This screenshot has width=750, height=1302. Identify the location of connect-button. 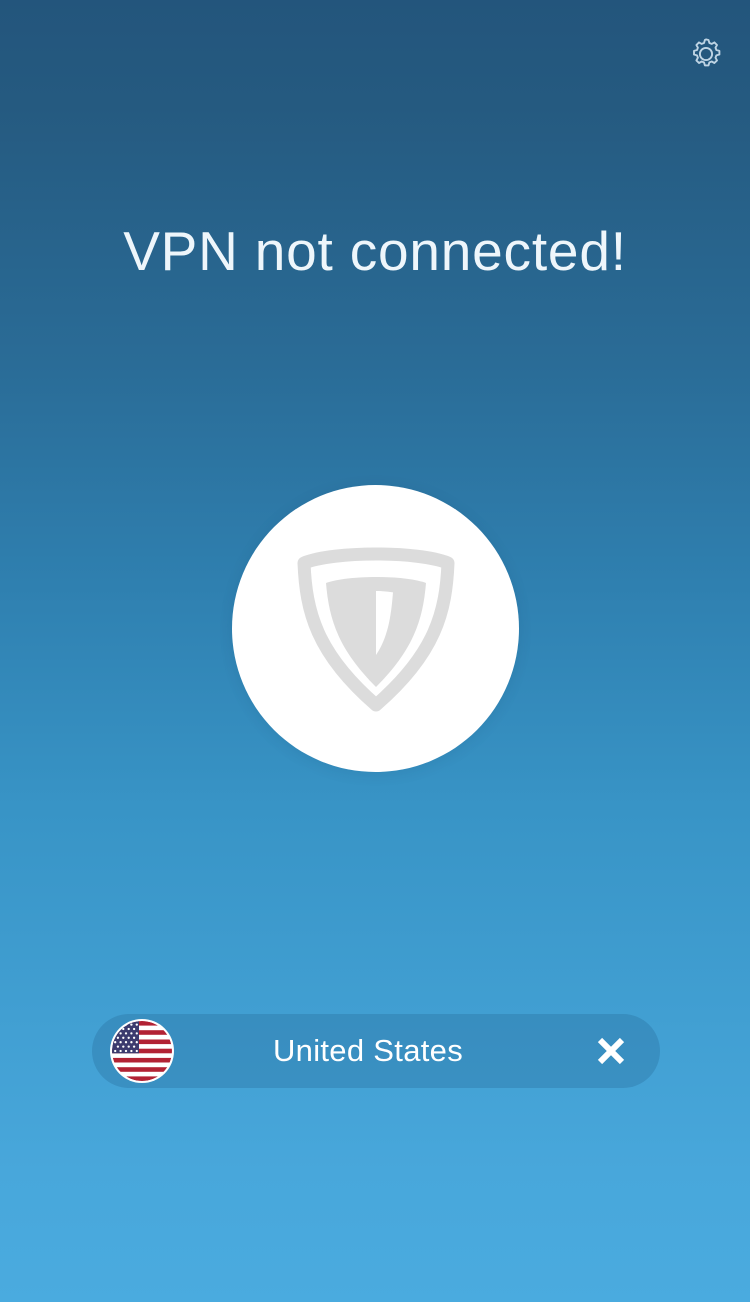
(375, 628).